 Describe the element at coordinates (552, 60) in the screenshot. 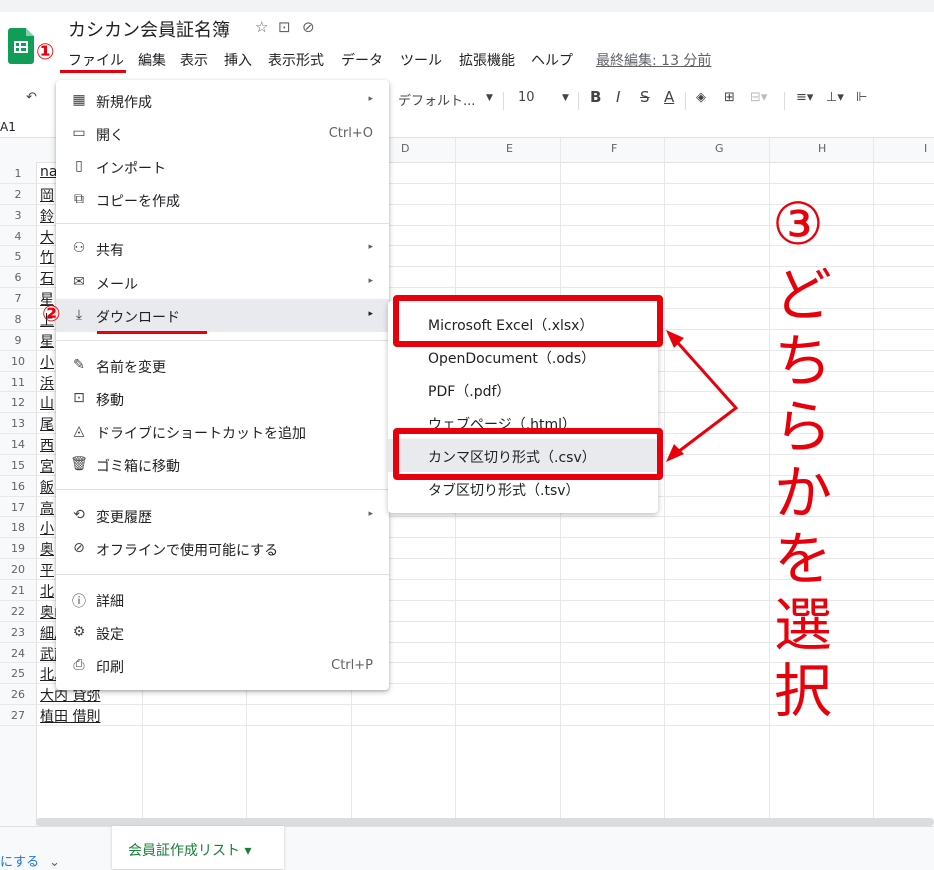

I see `menu-help: ヘルプ` at that location.